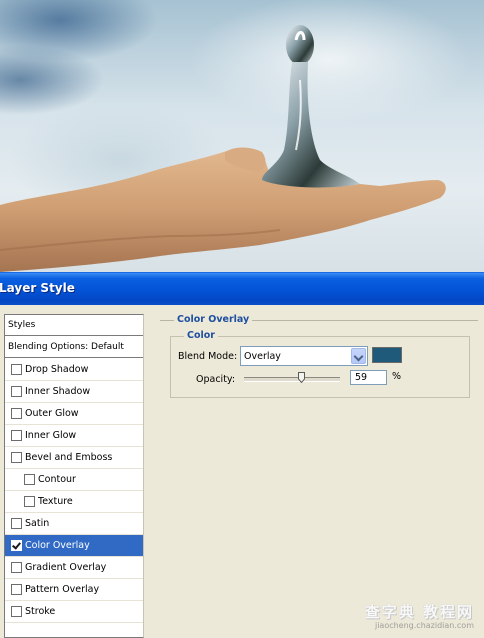  I want to click on style-item-label: Outer Glow, so click(52, 413).